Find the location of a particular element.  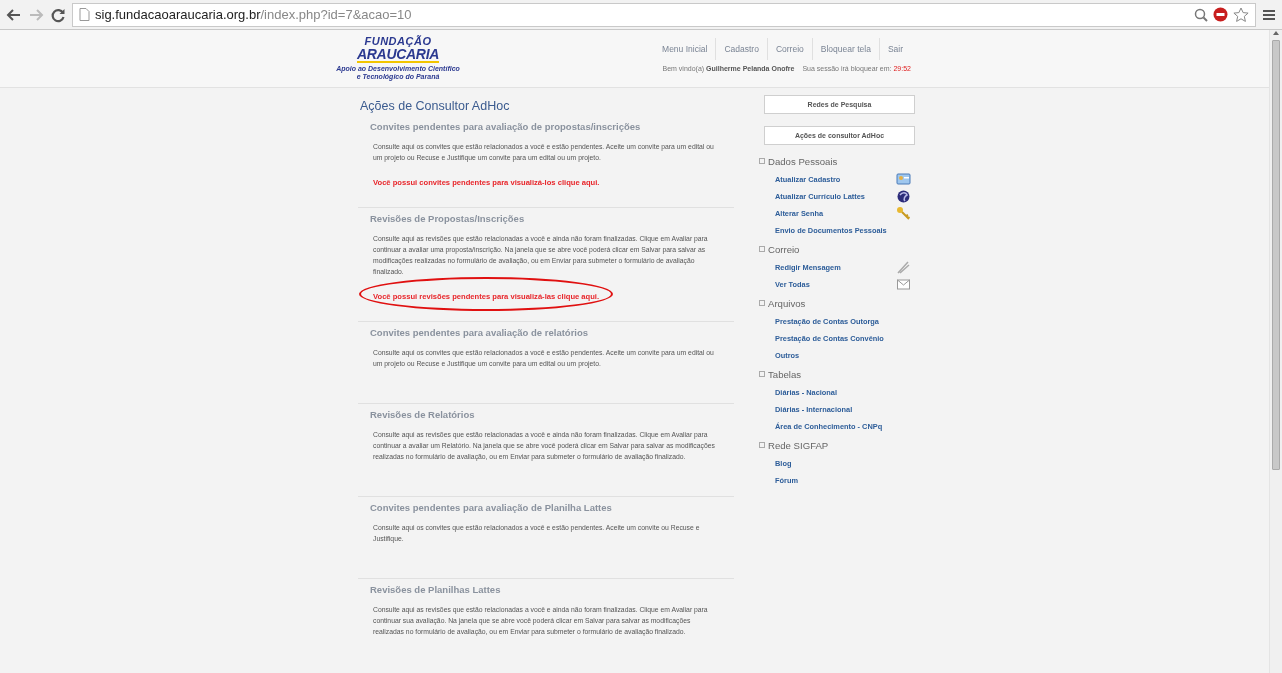

page-icon is located at coordinates (84, 14).